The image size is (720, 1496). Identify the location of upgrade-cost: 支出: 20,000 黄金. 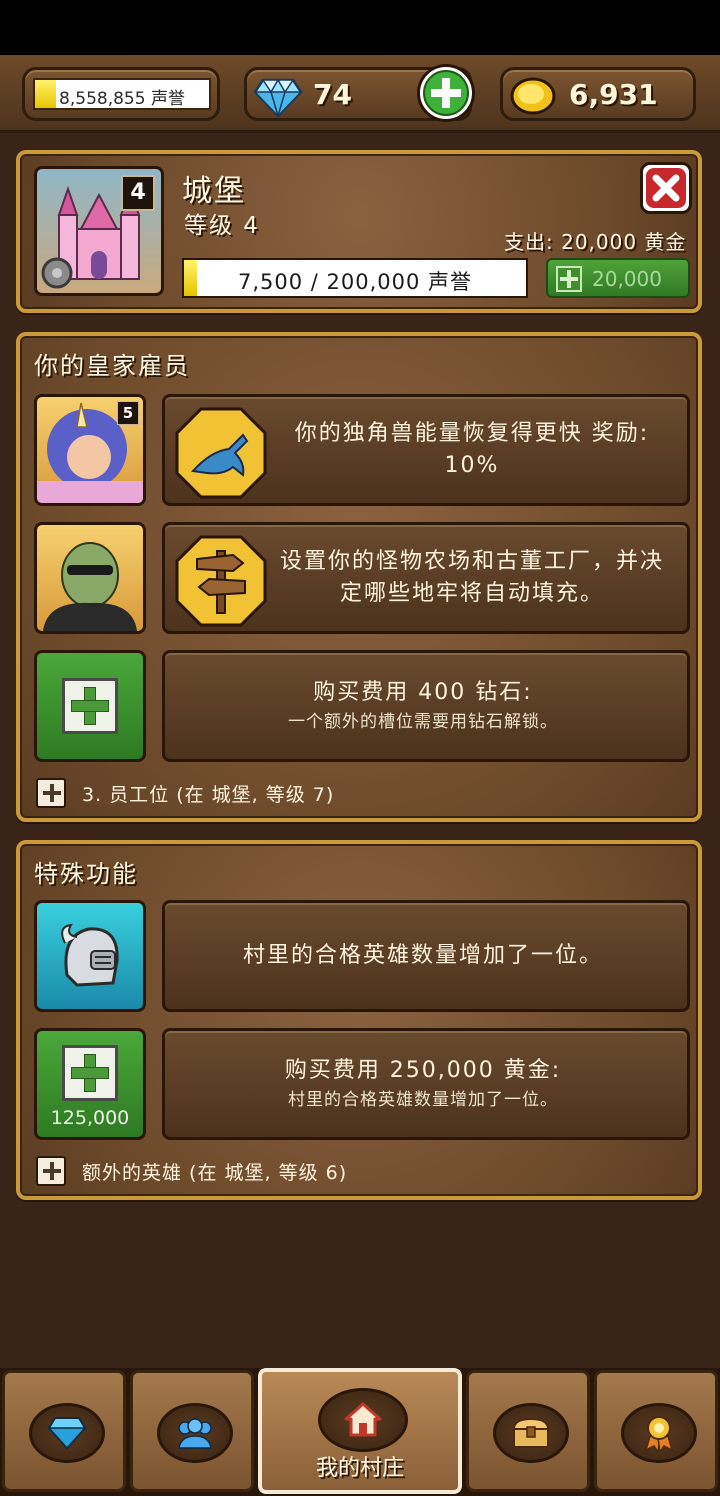
(595, 242).